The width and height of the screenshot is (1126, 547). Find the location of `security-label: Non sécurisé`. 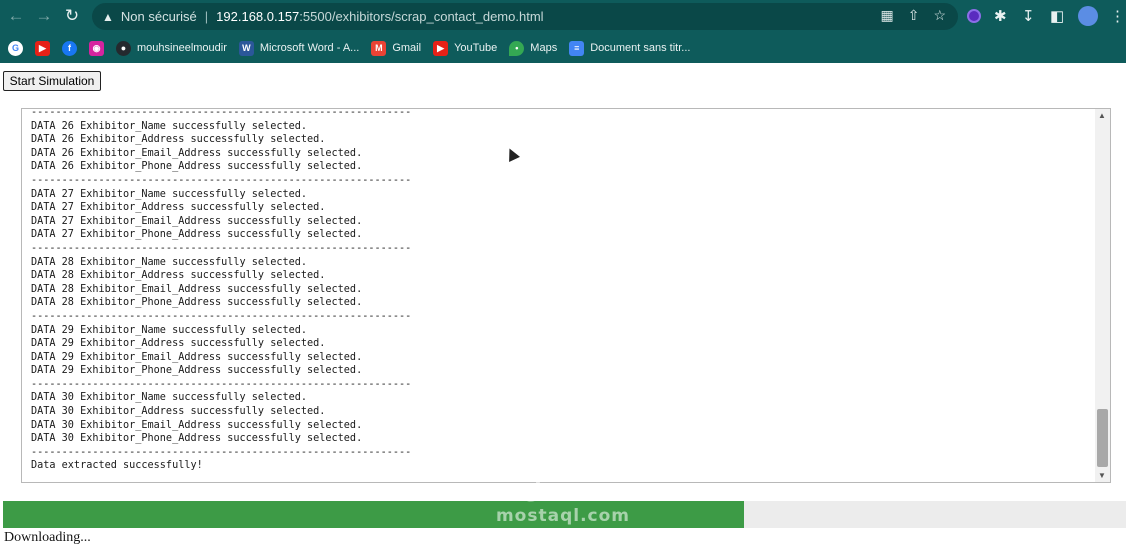

security-label: Non sécurisé is located at coordinates (158, 16).